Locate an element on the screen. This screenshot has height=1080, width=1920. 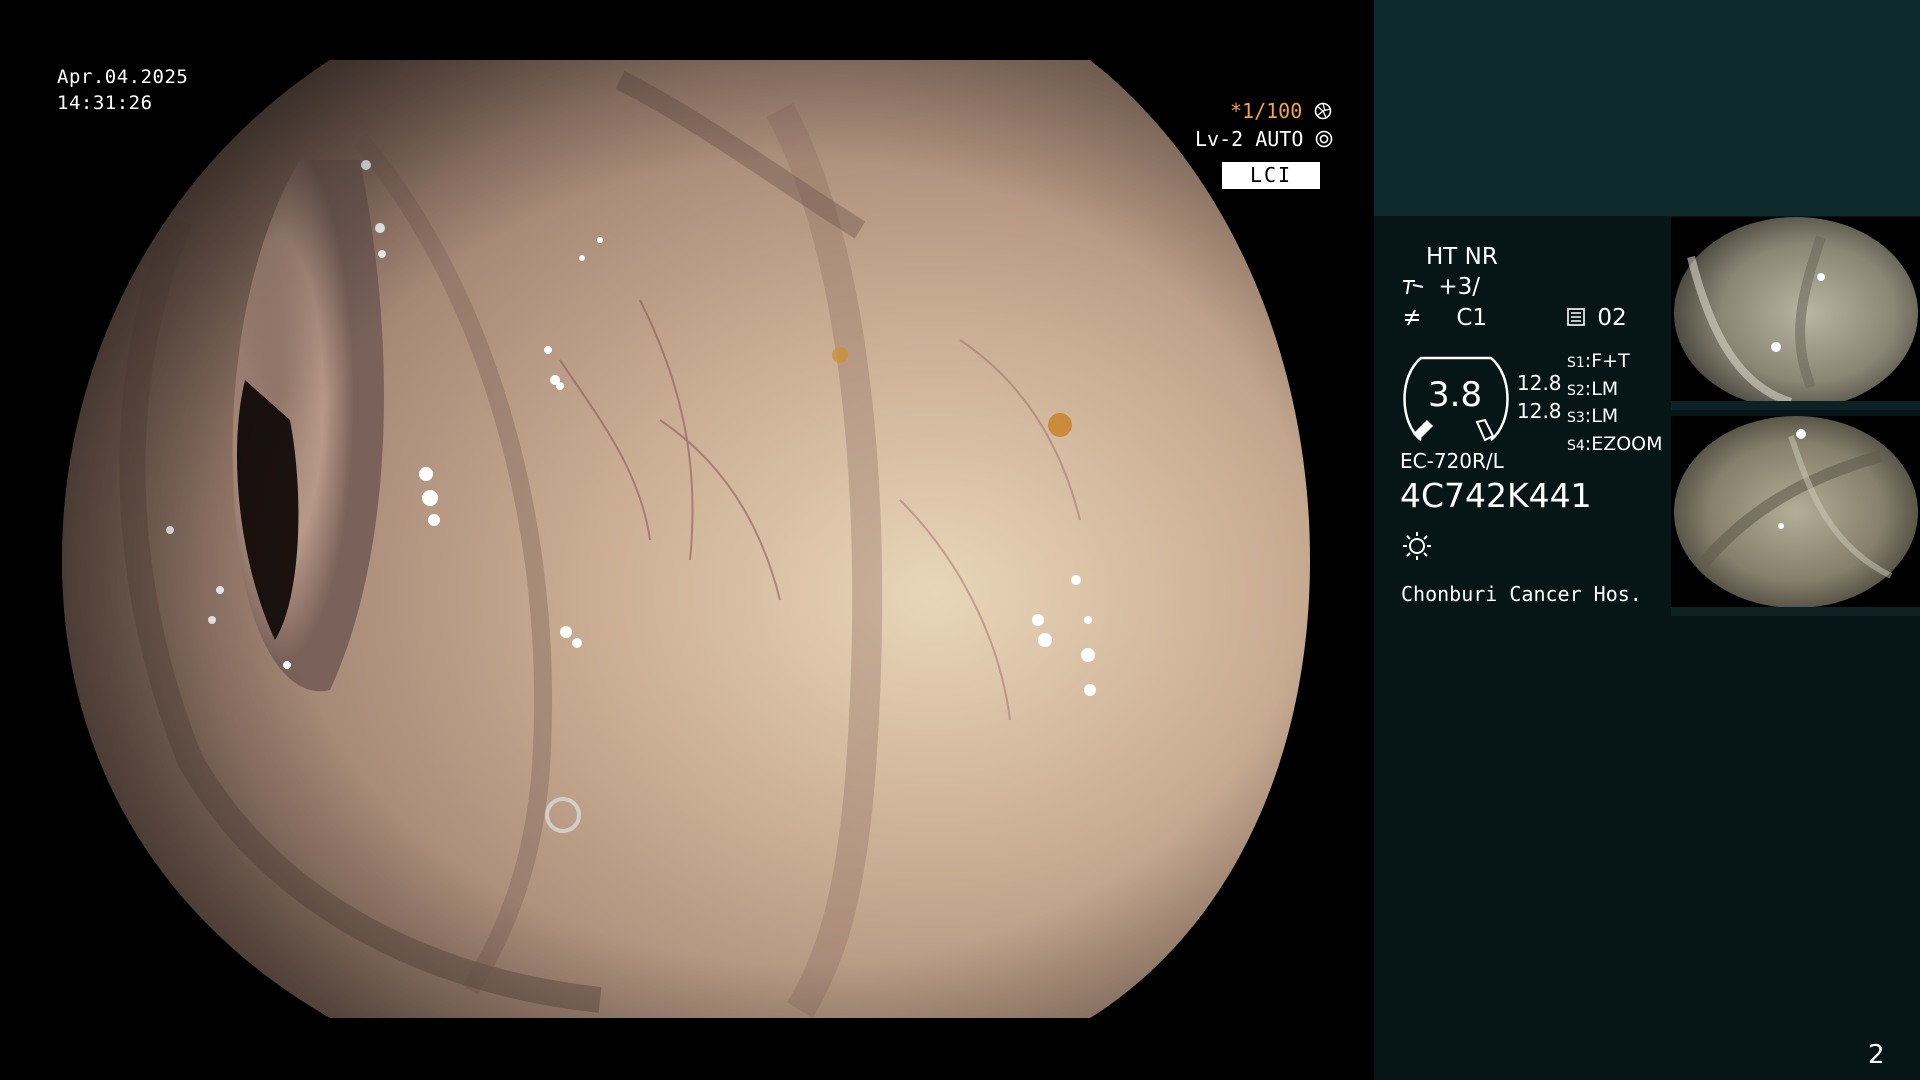
structure-enhance-row: +3/ is located at coordinates (1440, 287).